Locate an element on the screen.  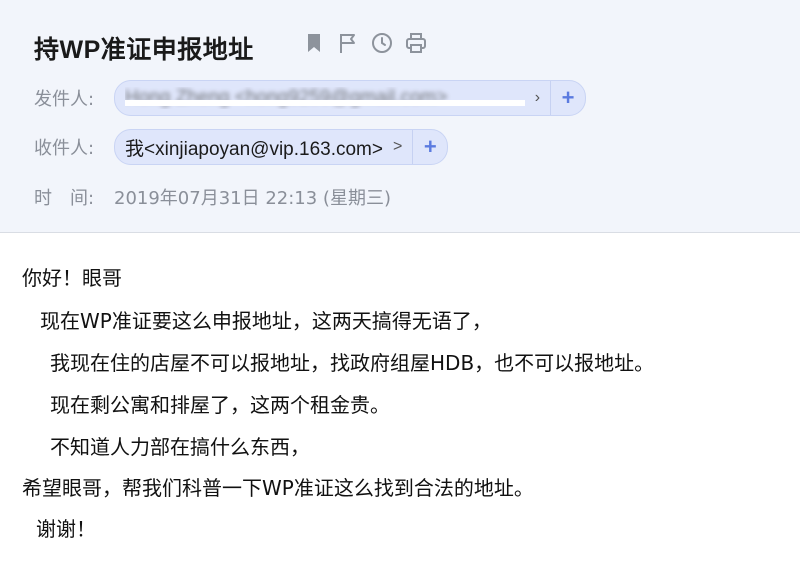
body-line: 现在WP准证要这么申报地址，这两天搞得无语了， is located at coordinates (266, 321).